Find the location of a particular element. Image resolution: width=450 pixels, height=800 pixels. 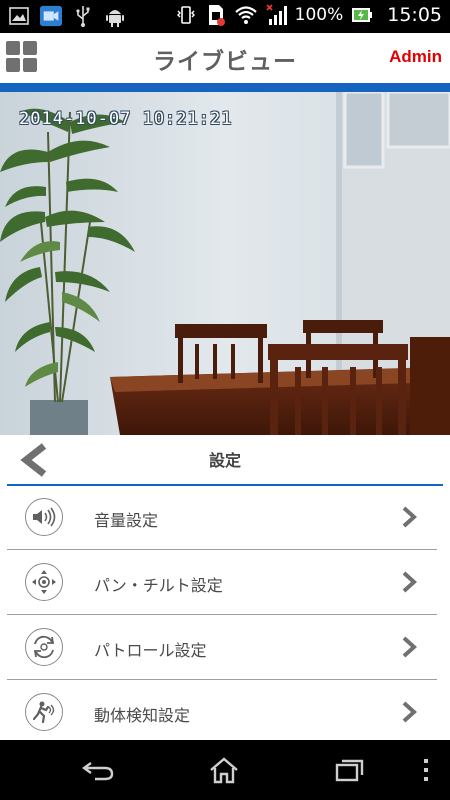

wifi-icon is located at coordinates (245, 15).